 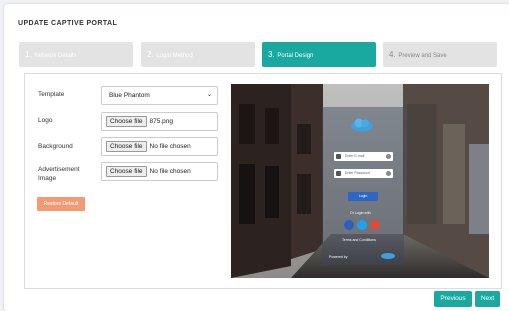 I want to click on restore-default-button: Restore Default, so click(x=61, y=204).